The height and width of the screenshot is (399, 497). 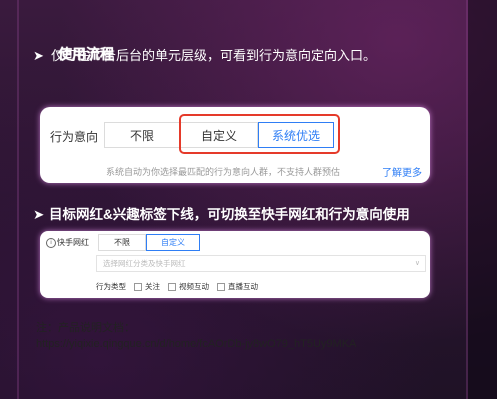 I want to click on follow-checkbox, so click(x=138, y=286).